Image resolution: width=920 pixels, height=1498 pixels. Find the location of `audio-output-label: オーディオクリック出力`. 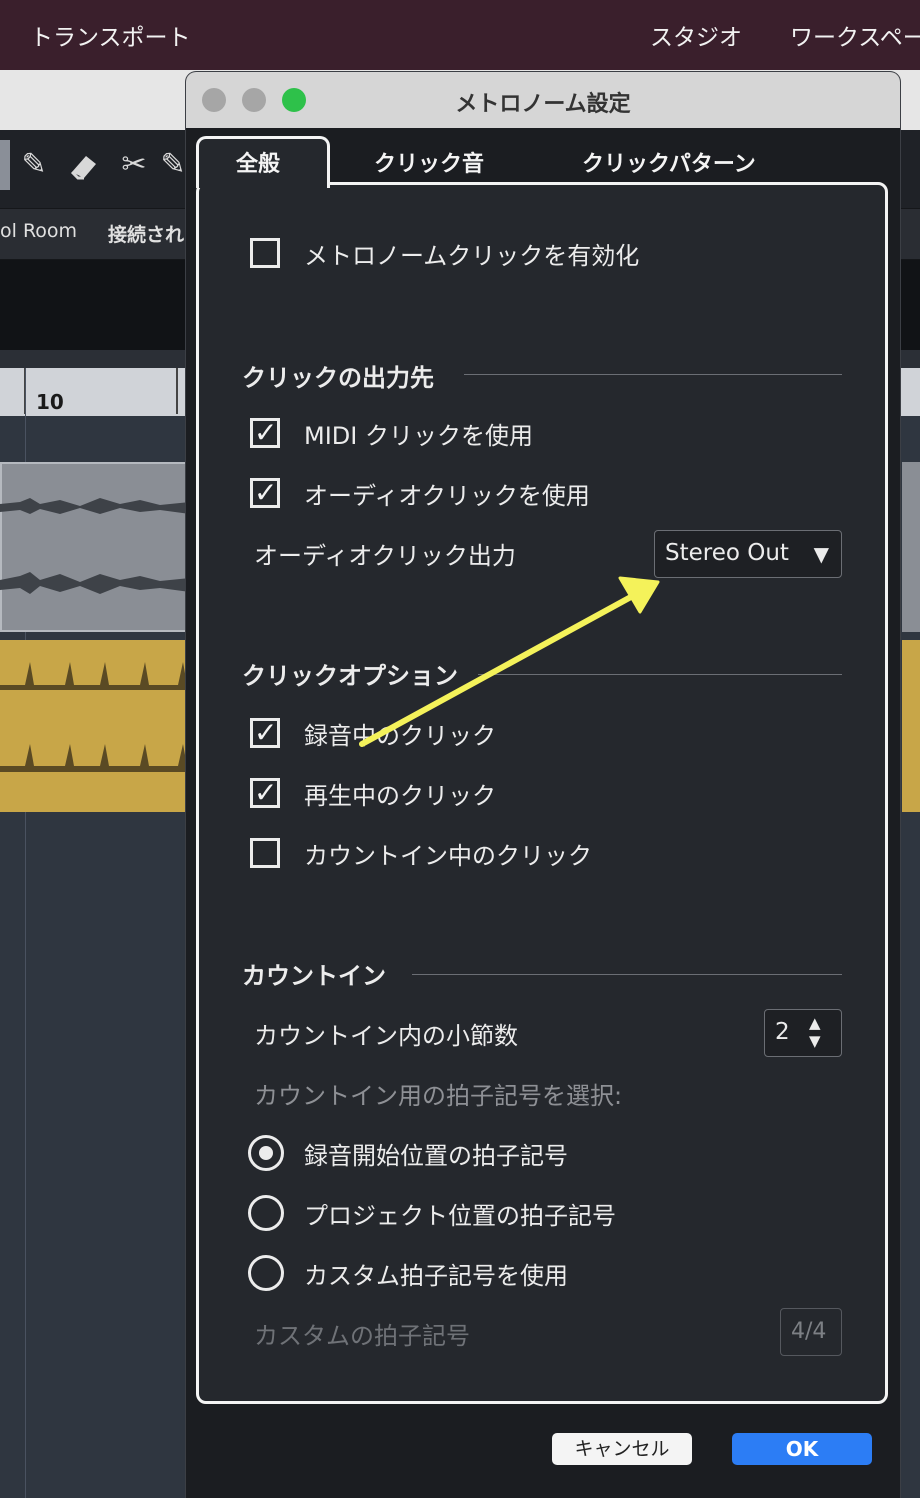

audio-output-label: オーディオクリック出力 is located at coordinates (385, 556).